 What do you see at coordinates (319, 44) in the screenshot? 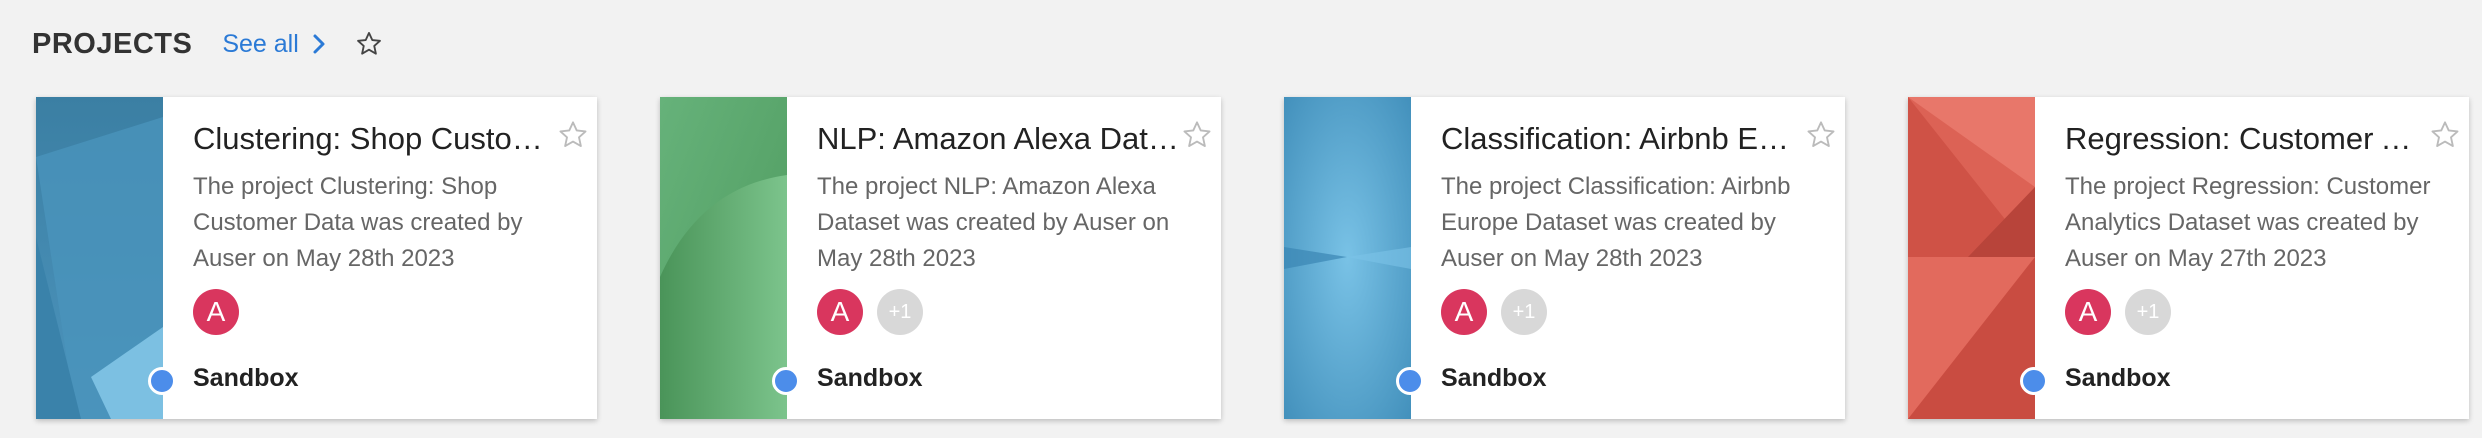
I see `chevron-right-icon` at bounding box center [319, 44].